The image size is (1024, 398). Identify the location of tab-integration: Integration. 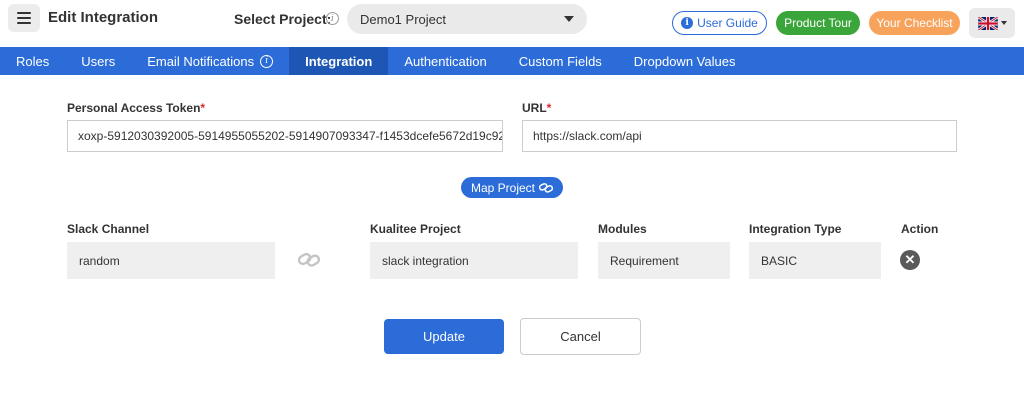
(339, 61).